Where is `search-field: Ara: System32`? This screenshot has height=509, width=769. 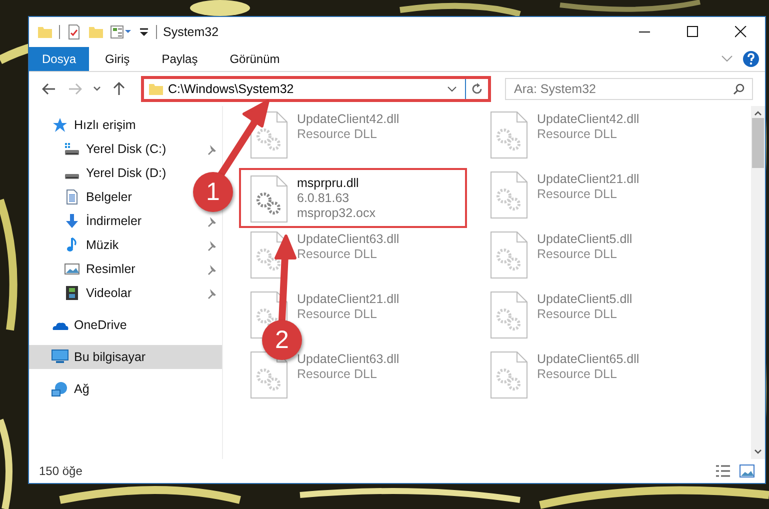
search-field: Ara: System32 is located at coordinates (629, 89).